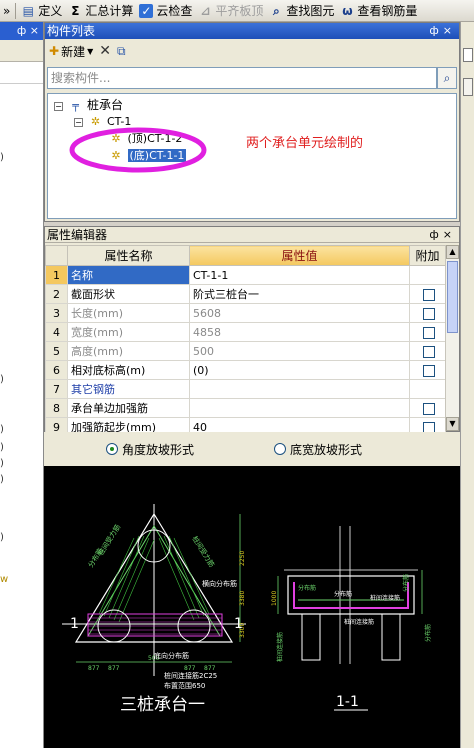 The width and height of the screenshot is (474, 748). I want to click on scroll-down-icon: ▼, so click(452, 424).